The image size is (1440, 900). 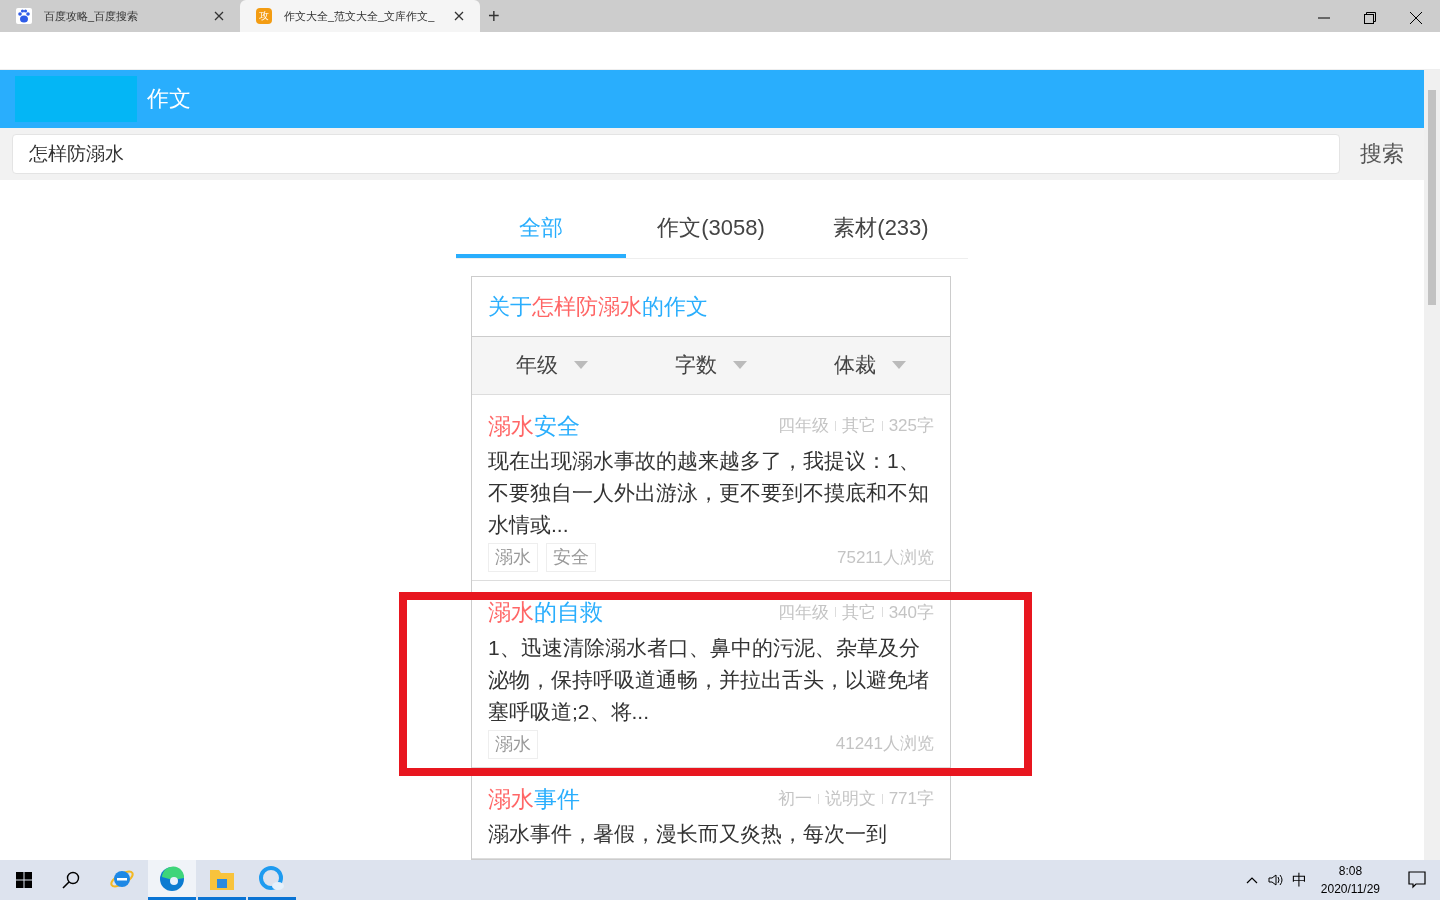 I want to click on category-tab: 素材(233), so click(x=881, y=229).